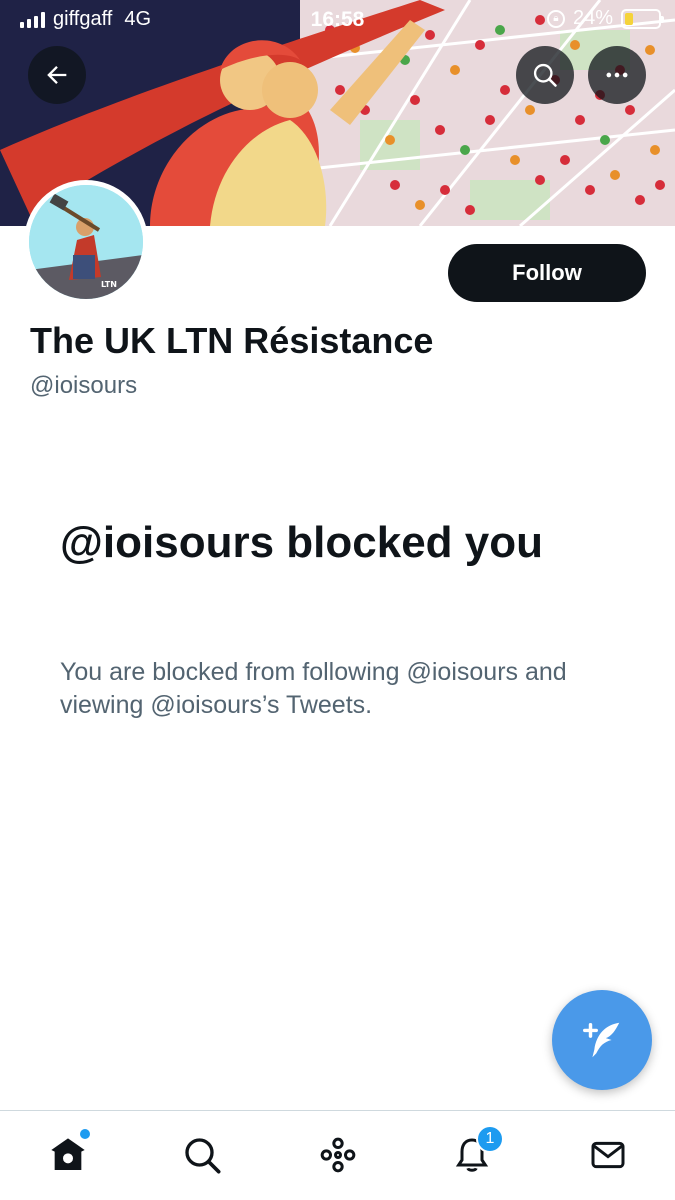  I want to click on tab-home, so click(68, 1153).